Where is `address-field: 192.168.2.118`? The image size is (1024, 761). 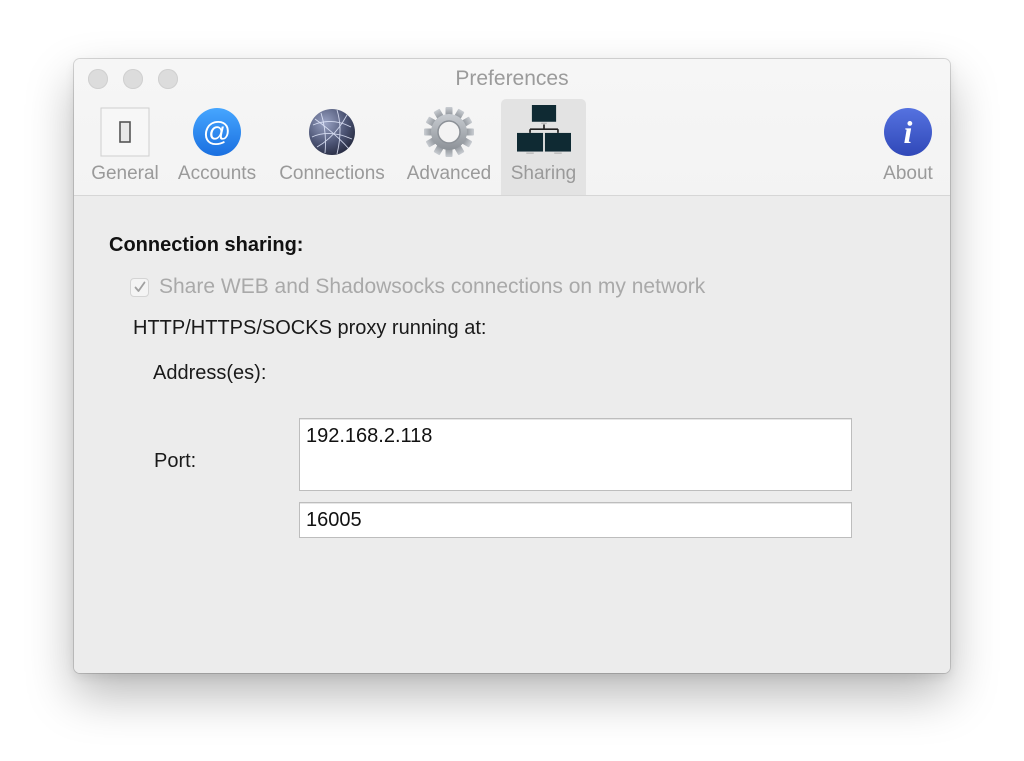
address-field: 192.168.2.118 is located at coordinates (575, 454).